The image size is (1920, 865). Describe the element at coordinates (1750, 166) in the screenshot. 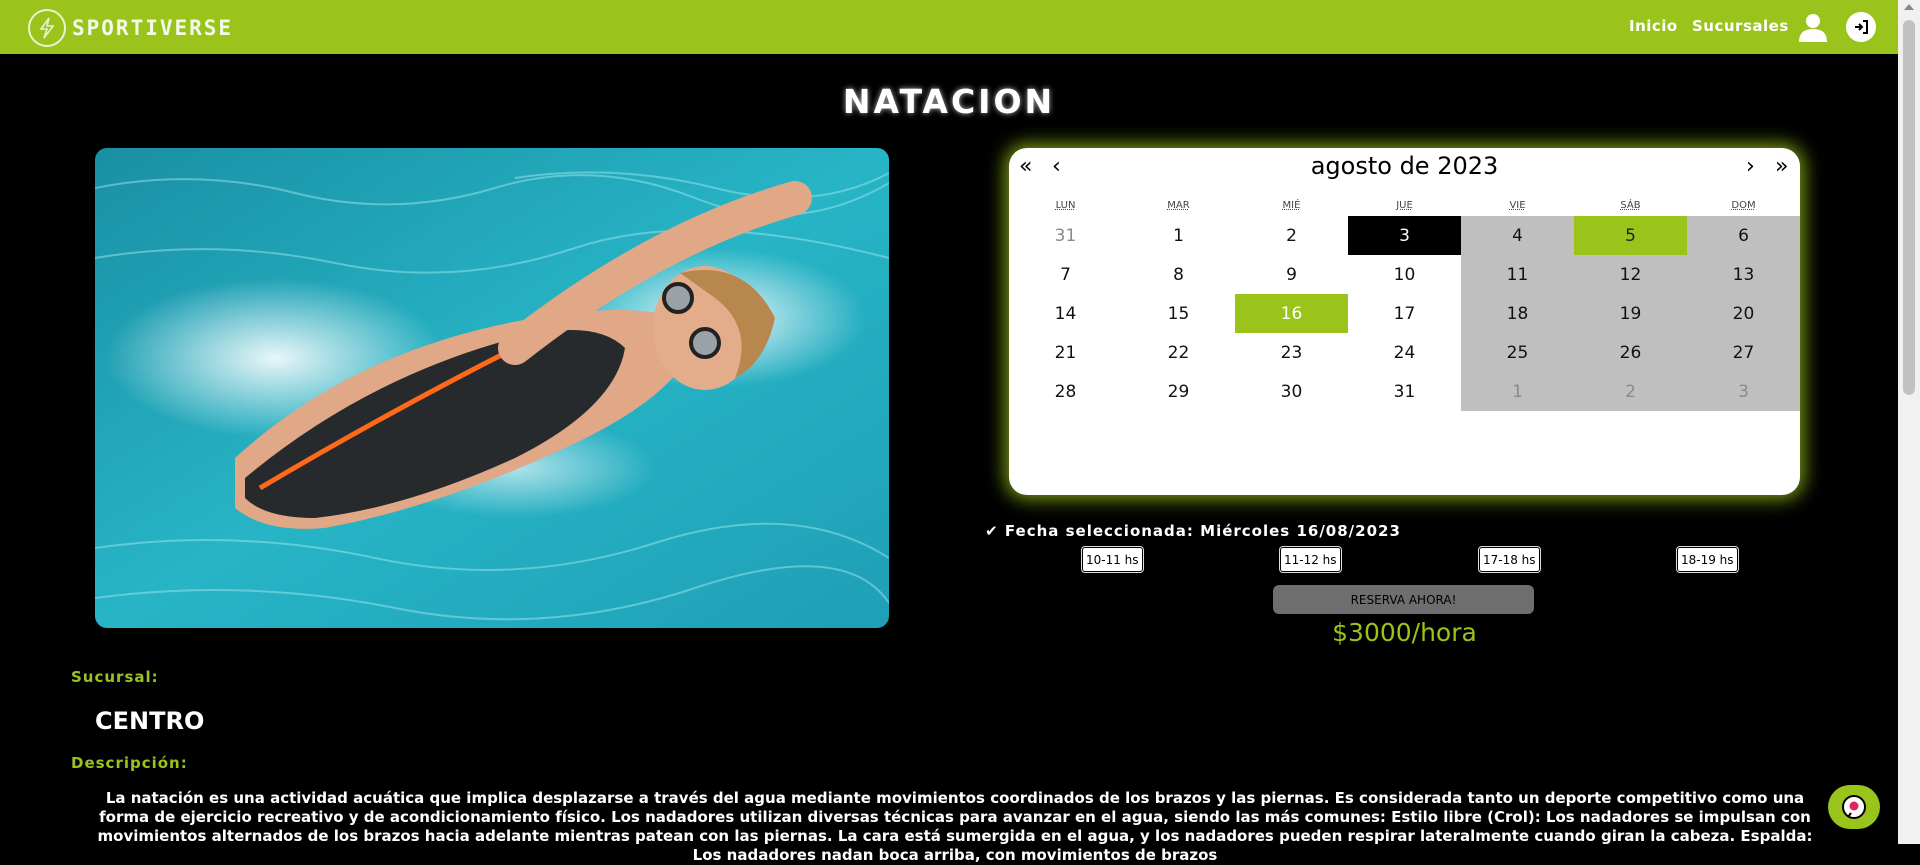

I see `next-month-button: ›` at that location.